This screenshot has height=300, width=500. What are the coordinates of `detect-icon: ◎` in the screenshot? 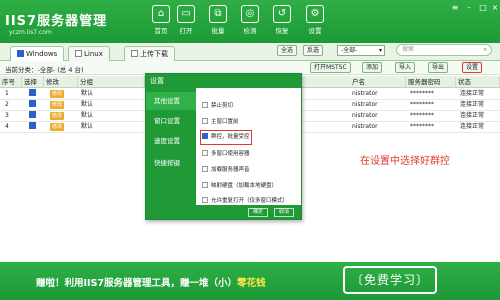 It's located at (250, 14).